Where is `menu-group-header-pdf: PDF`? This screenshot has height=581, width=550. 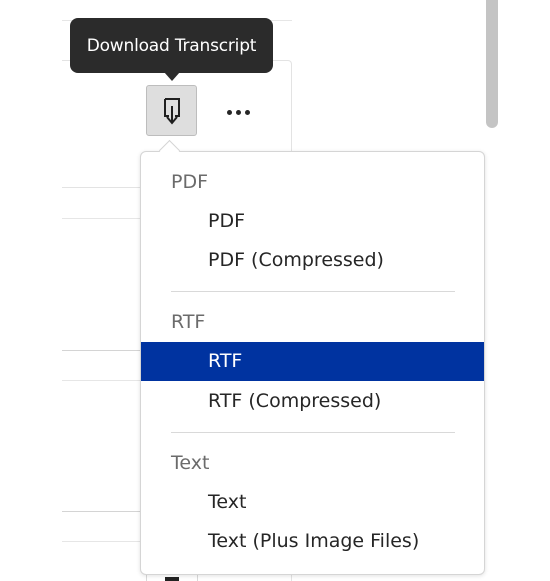 menu-group-header-pdf: PDF is located at coordinates (190, 182).